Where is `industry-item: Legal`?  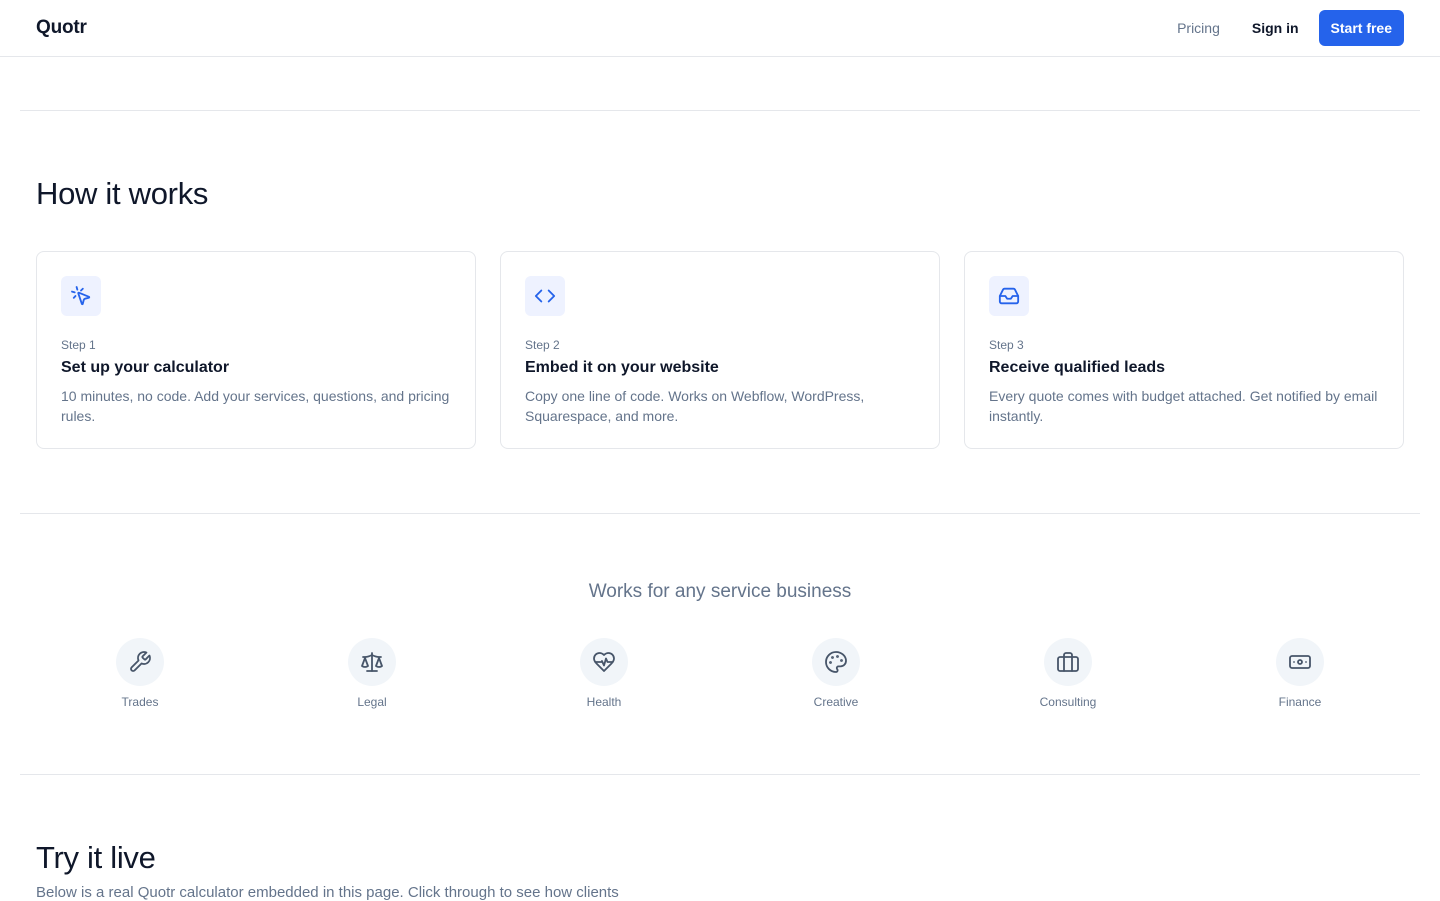 industry-item: Legal is located at coordinates (372, 673).